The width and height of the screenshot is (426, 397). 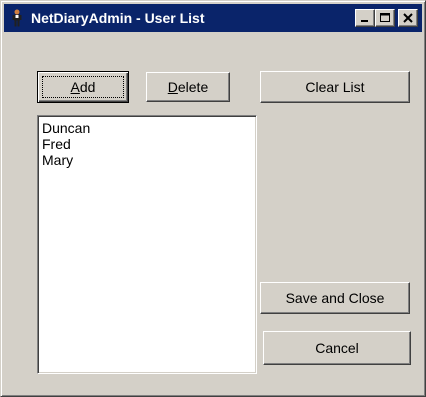 I want to click on delete-button-label: Delete, so click(x=188, y=87).